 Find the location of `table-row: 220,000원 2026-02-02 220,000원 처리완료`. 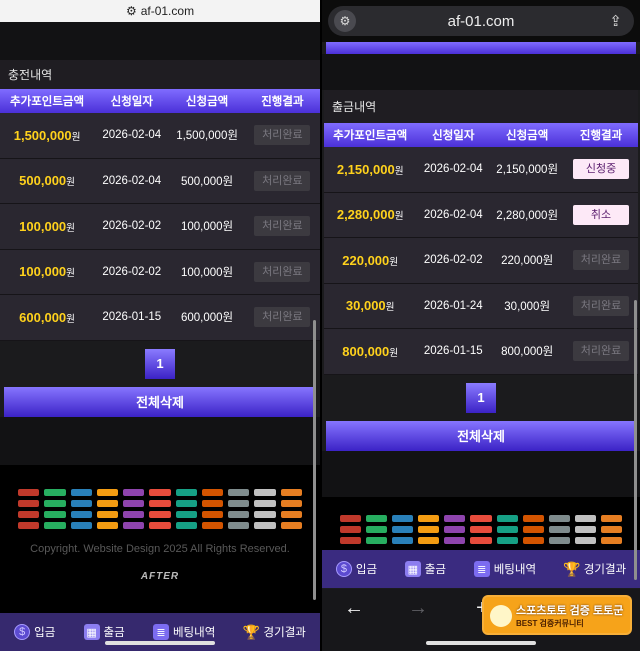

table-row: 220,000원 2026-02-02 220,000원 처리완료 is located at coordinates (481, 261).